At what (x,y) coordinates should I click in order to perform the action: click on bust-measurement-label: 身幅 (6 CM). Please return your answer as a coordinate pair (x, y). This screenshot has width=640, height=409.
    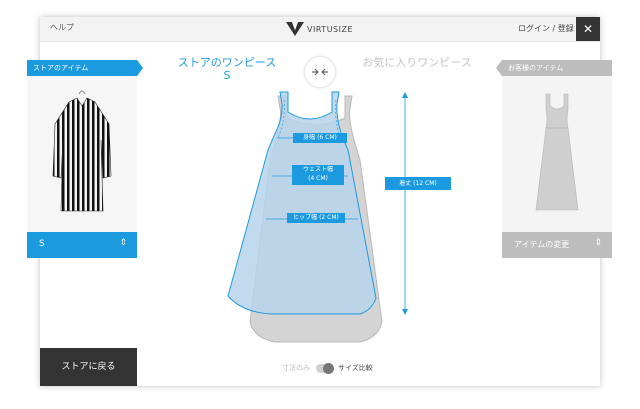
    Looking at the image, I should click on (320, 138).